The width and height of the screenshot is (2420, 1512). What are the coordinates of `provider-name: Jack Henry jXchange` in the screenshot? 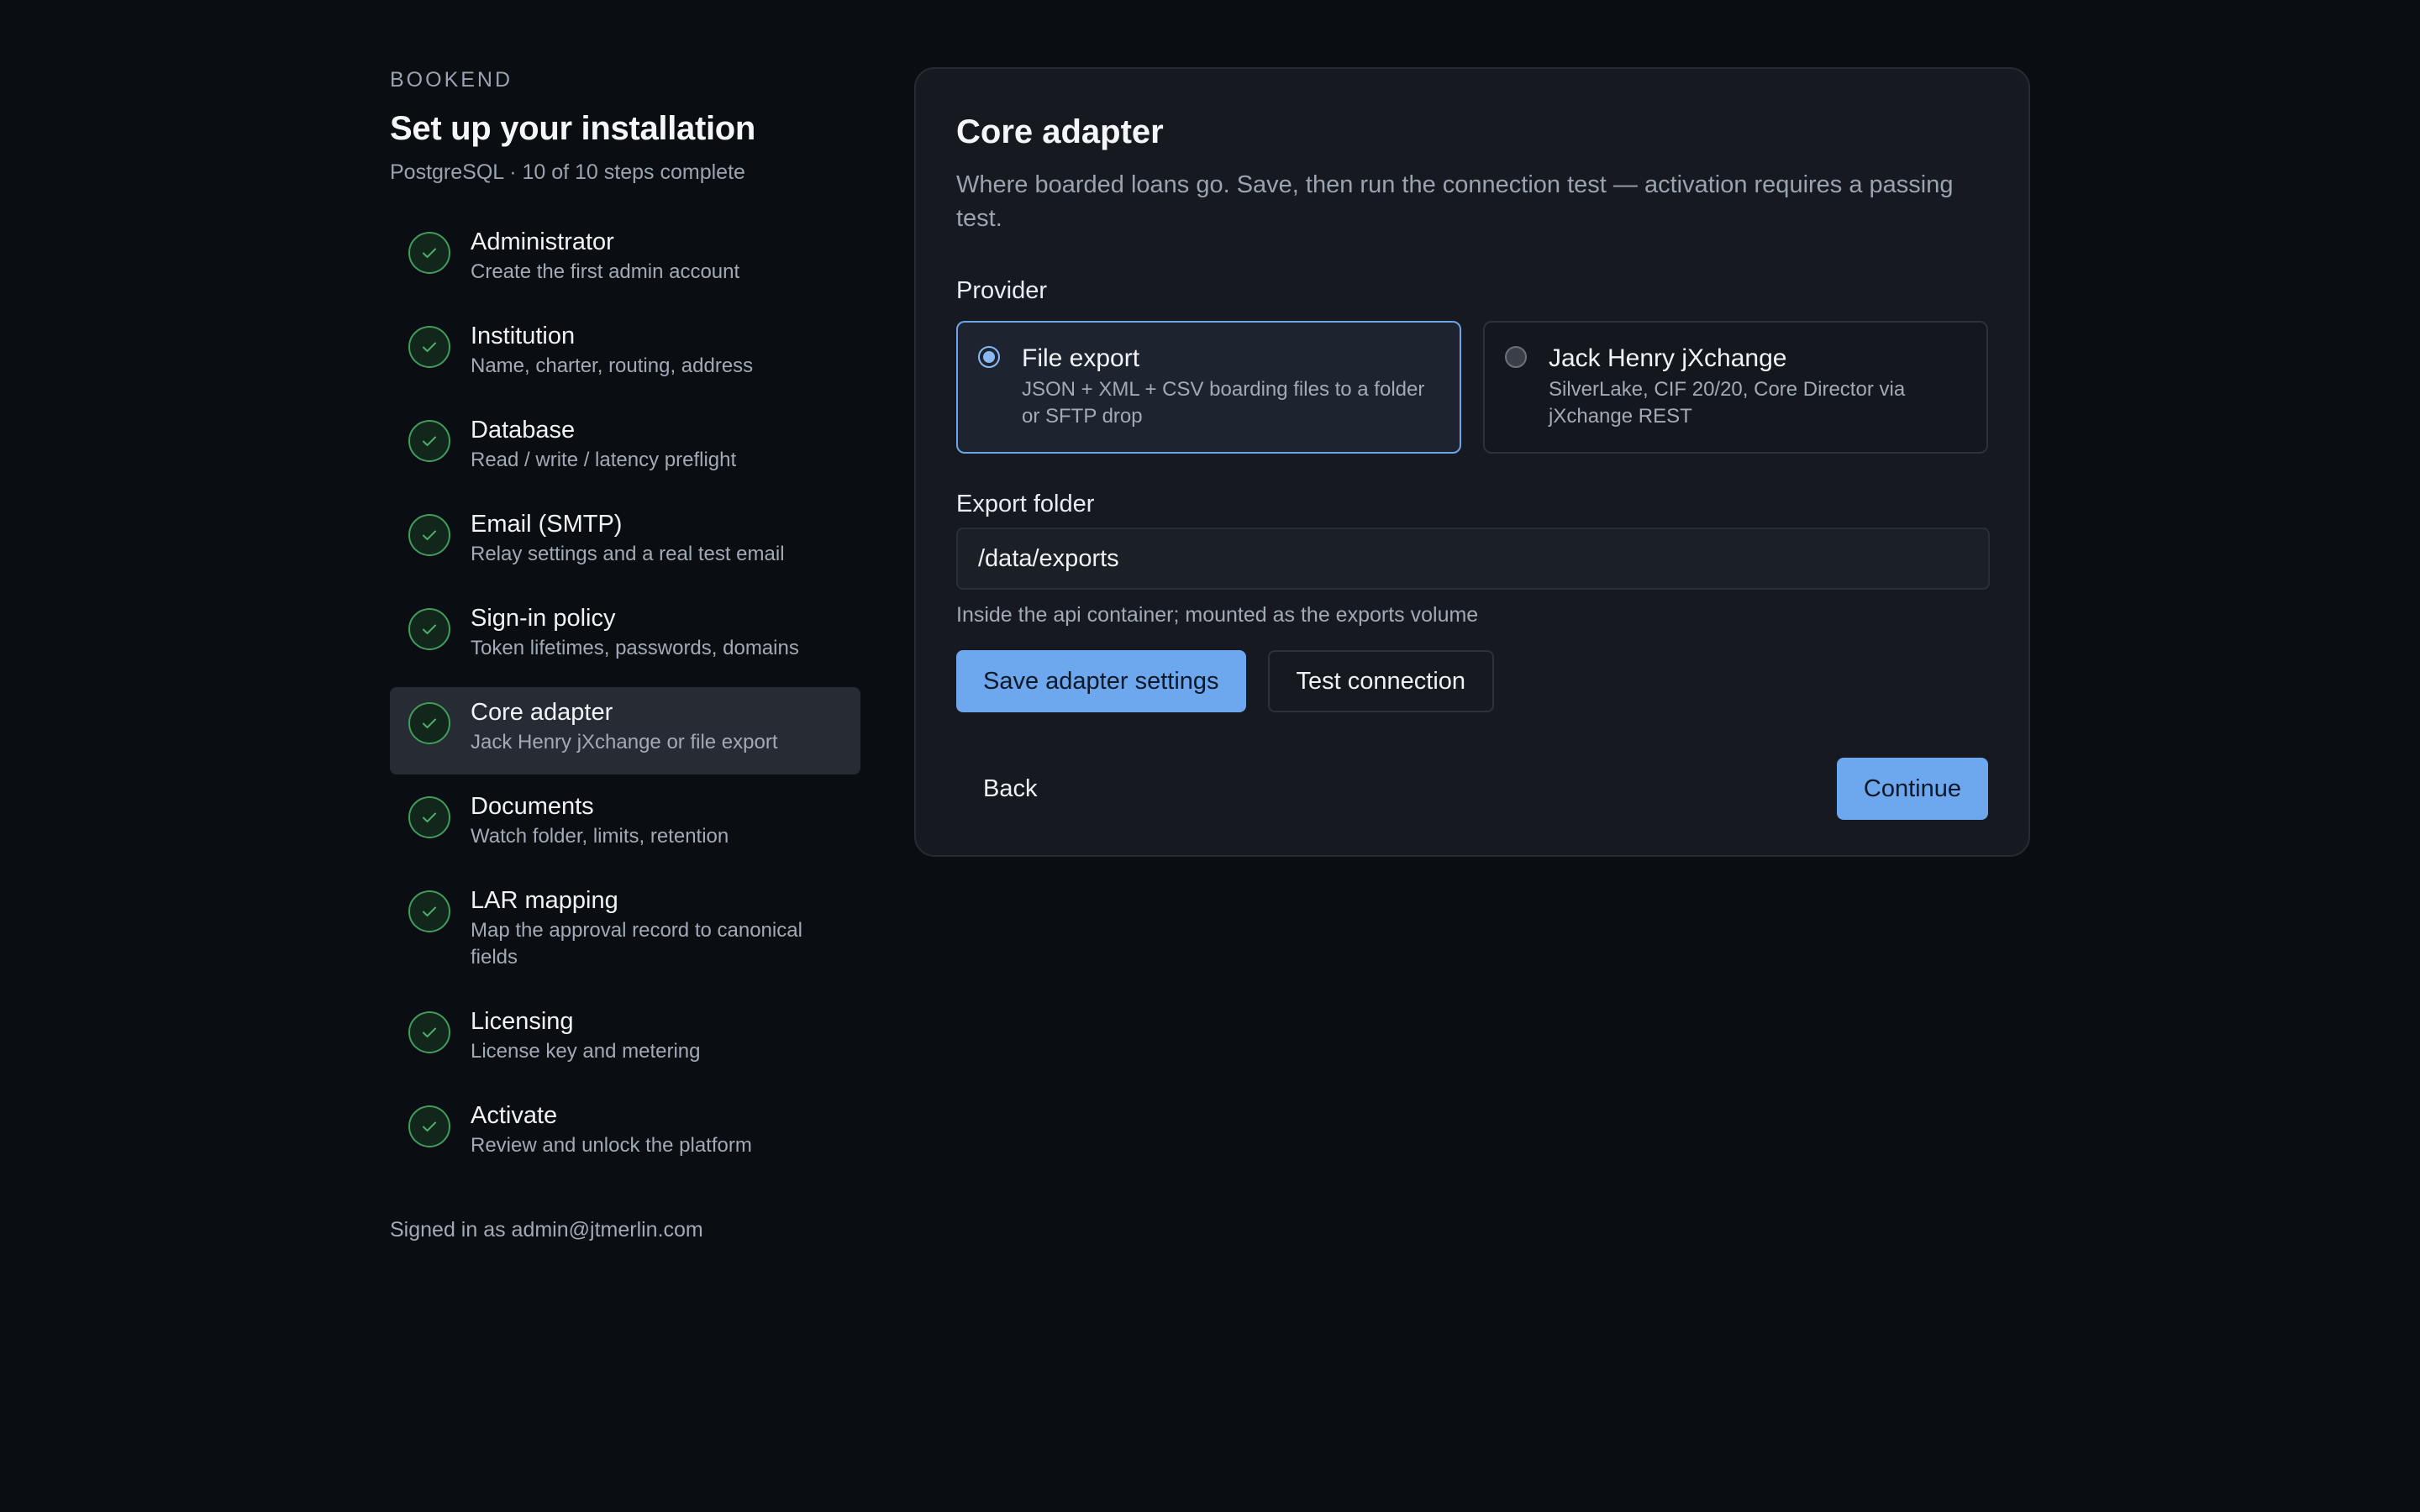 It's located at (1668, 358).